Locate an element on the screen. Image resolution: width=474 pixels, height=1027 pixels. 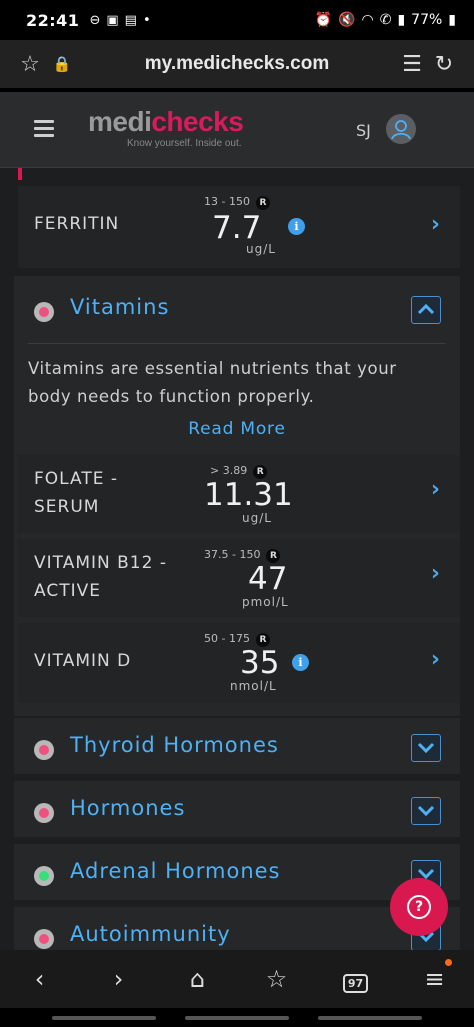
biomarker-value: 7.7 is located at coordinates (237, 228).